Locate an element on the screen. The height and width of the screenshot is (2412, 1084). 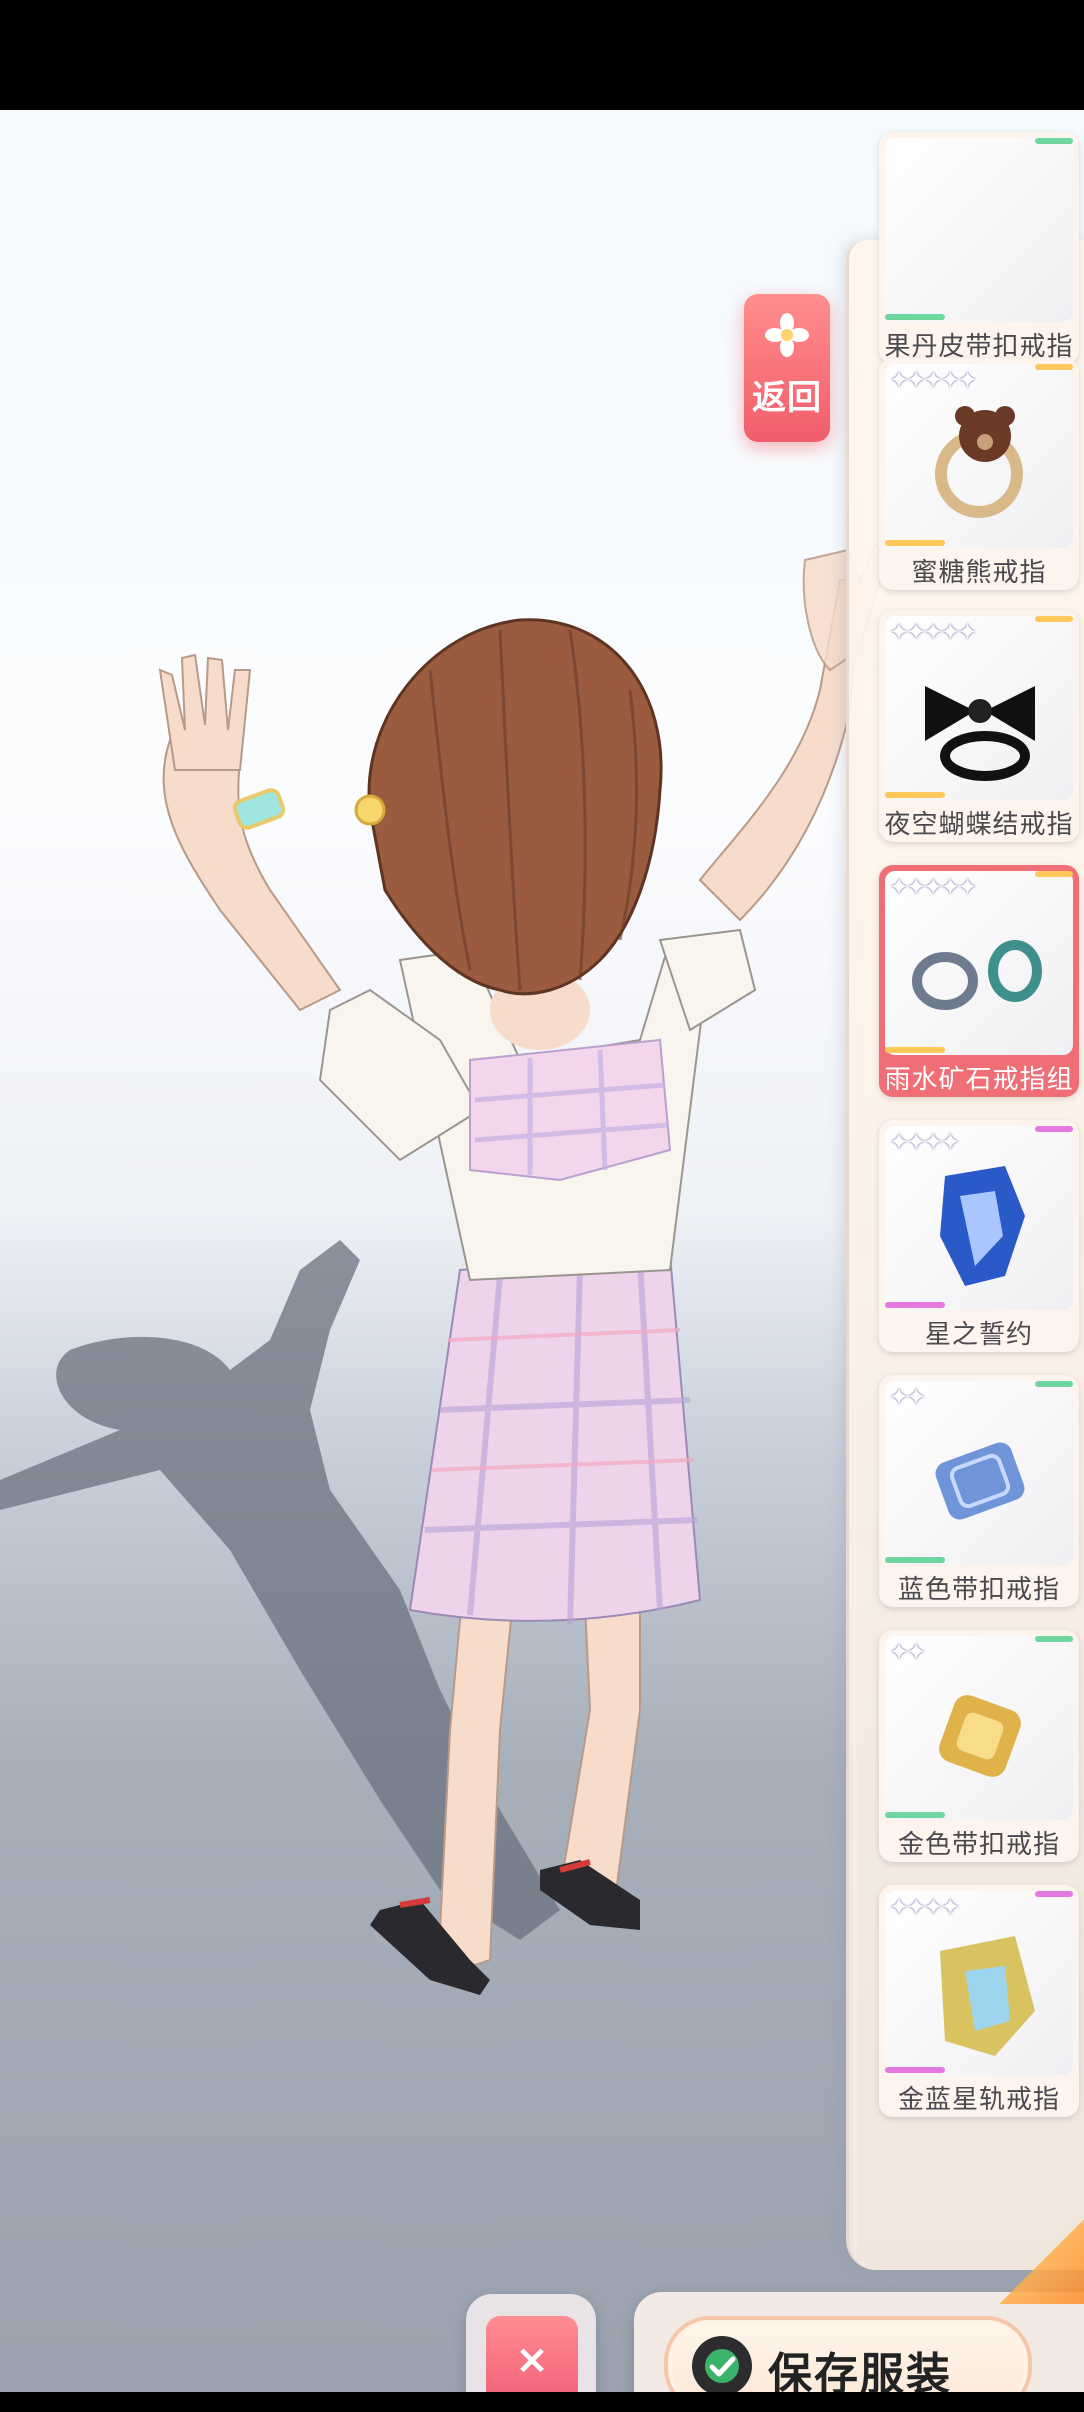
avatar-left-hand is located at coordinates (205, 712).